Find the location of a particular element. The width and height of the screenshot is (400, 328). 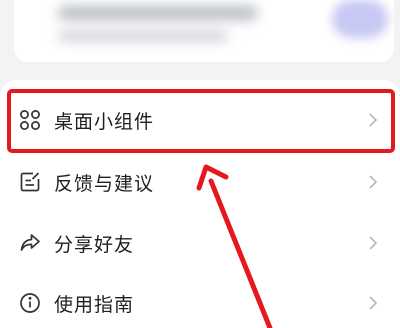

widgets-grid-icon is located at coordinates (30, 120).